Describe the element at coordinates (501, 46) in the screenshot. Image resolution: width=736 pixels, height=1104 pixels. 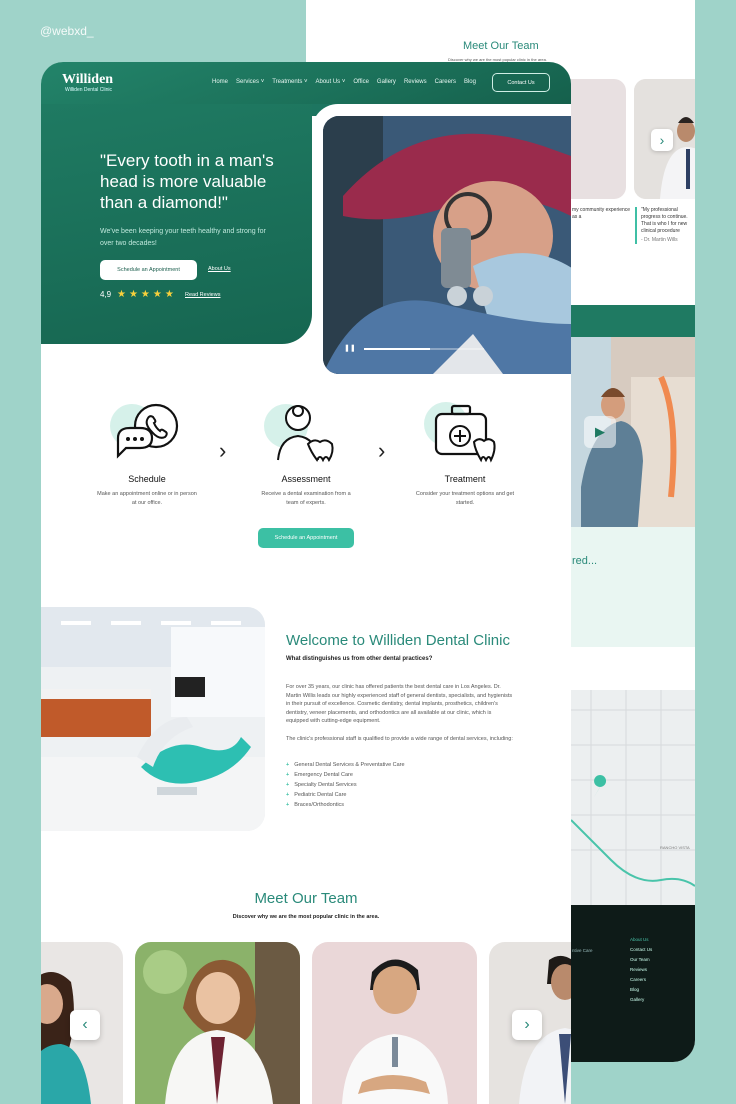
I see `bg-team-title: Meet Our Team` at that location.